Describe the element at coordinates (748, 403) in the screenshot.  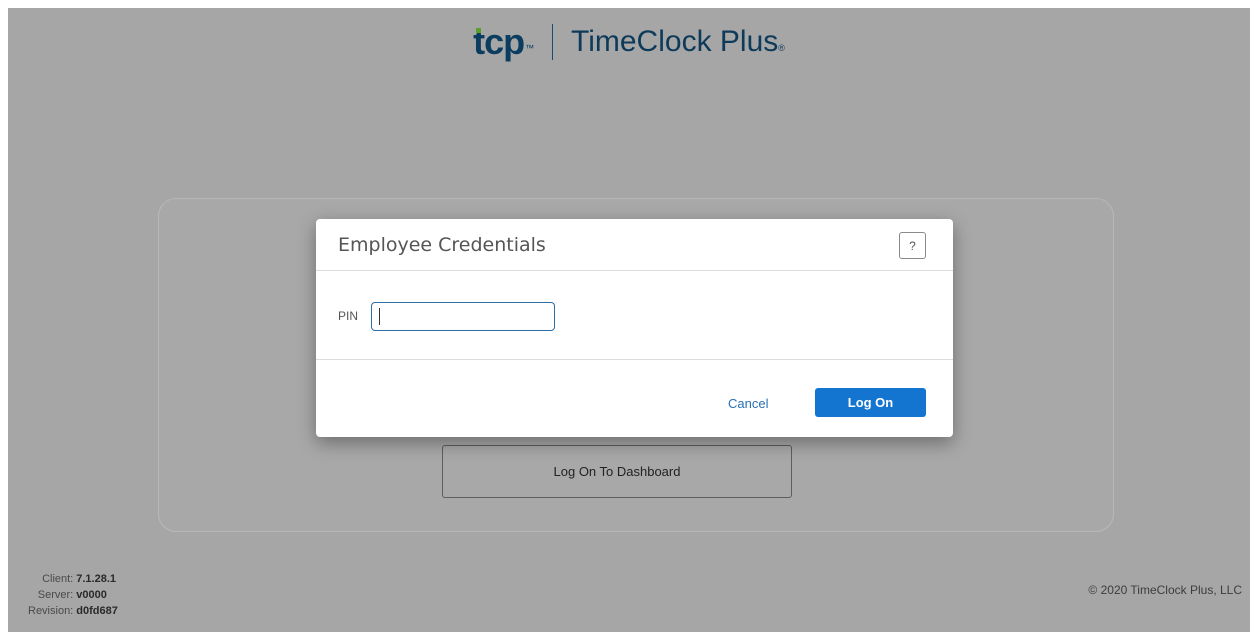
I see `cancel-button: Cancel` at that location.